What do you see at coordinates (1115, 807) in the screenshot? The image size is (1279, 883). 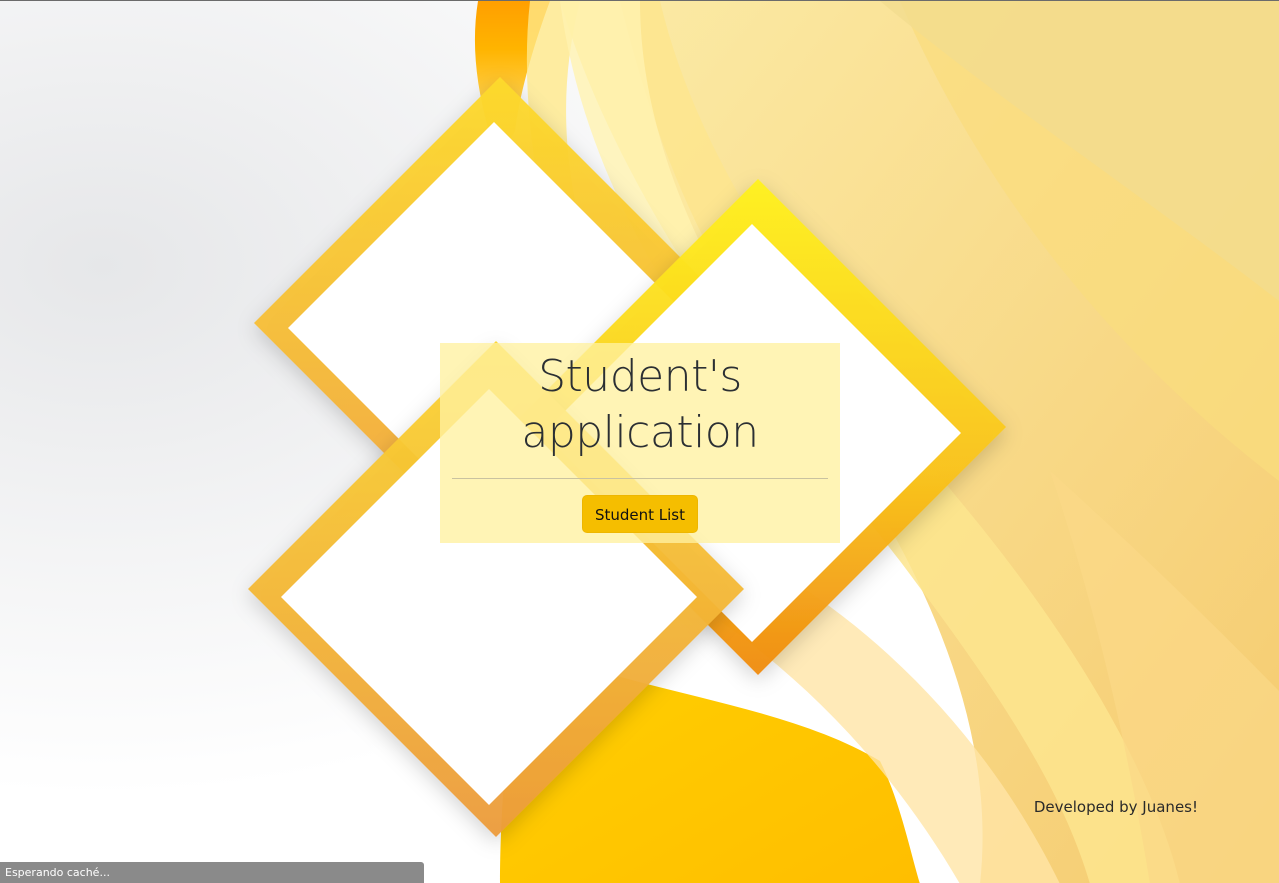 I see `developer-credit: Developed by Juanes!` at bounding box center [1115, 807].